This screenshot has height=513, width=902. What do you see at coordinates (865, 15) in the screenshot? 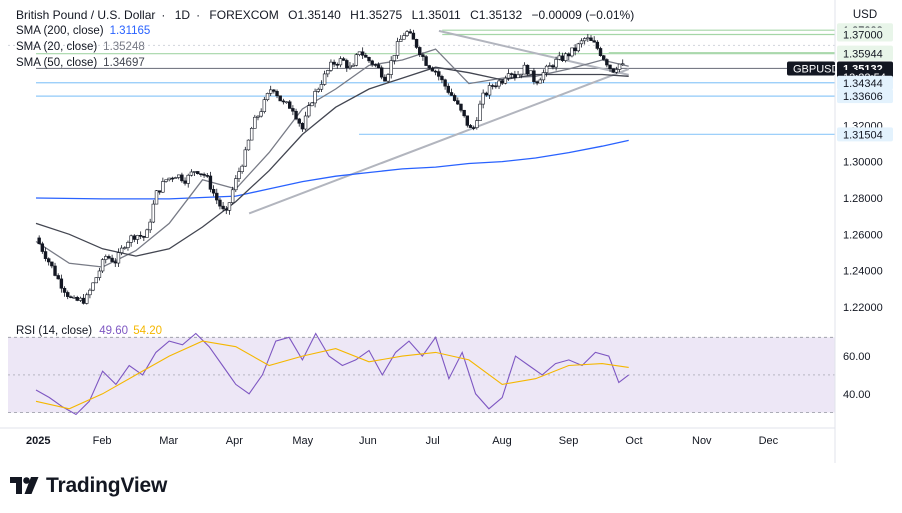
I see `currency-button: USD` at bounding box center [865, 15].